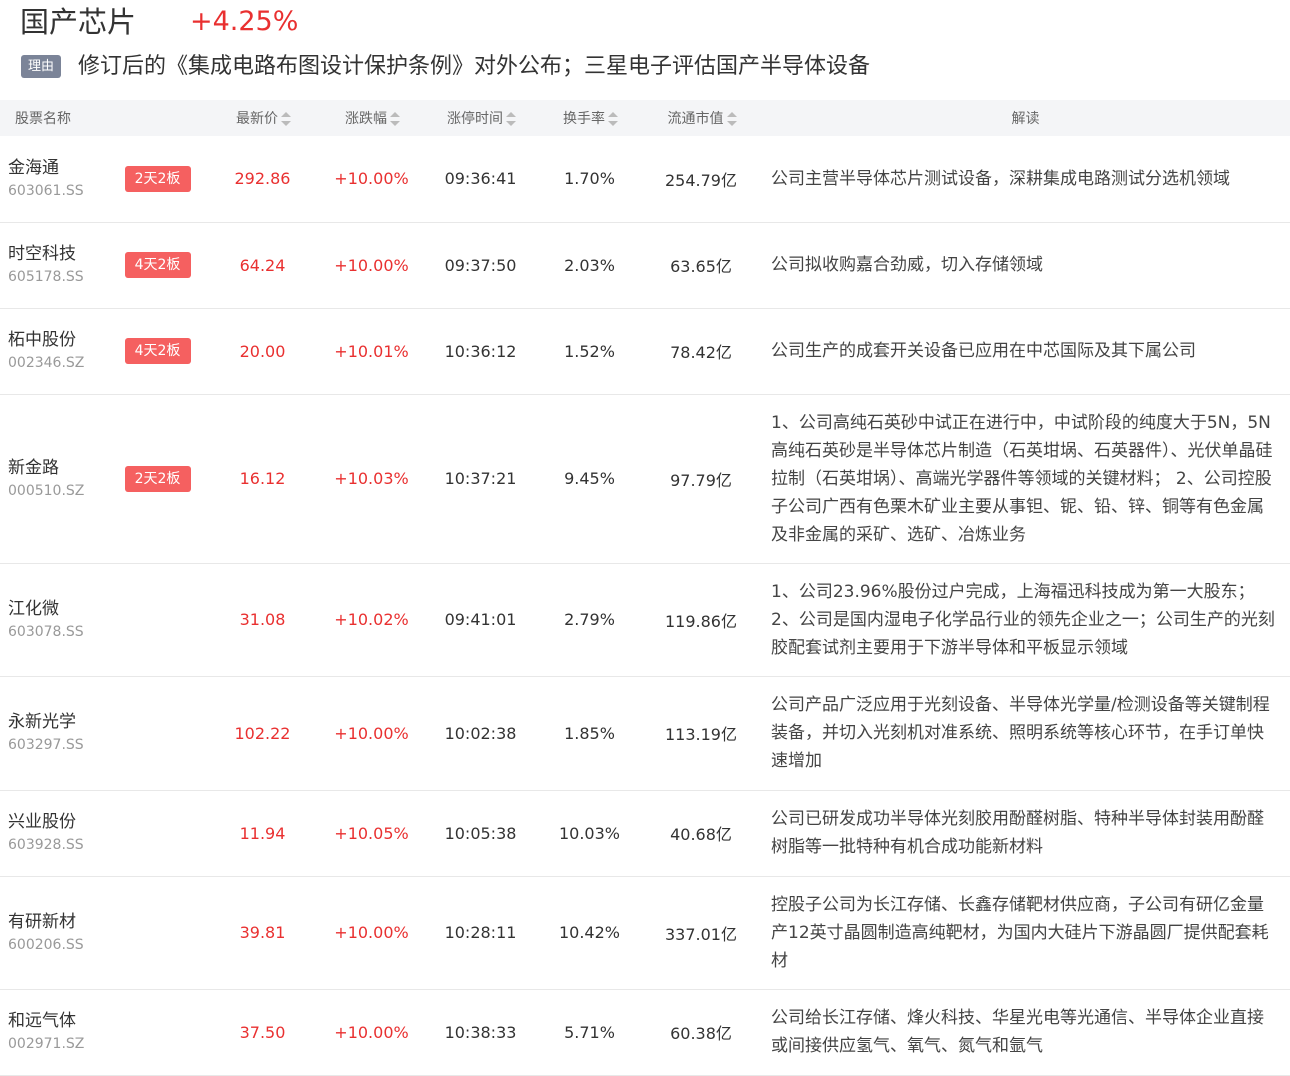 The height and width of the screenshot is (1076, 1290). What do you see at coordinates (262, 1032) in the screenshot?
I see `price-cell: 37.50` at bounding box center [262, 1032].